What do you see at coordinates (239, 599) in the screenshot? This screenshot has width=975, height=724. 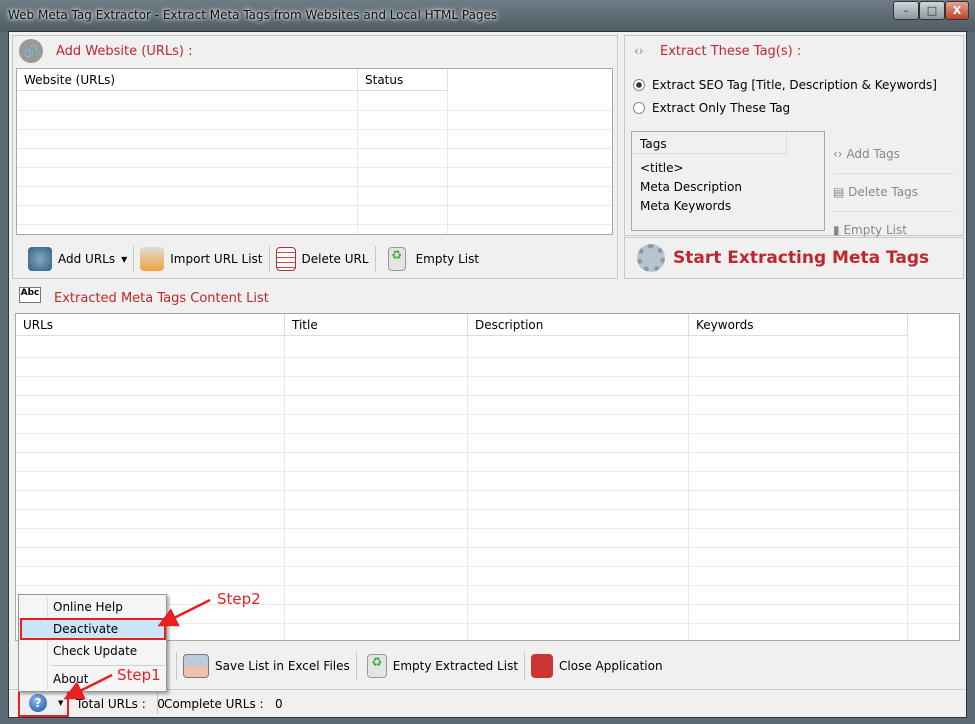 I see `step2-label: Step2` at bounding box center [239, 599].